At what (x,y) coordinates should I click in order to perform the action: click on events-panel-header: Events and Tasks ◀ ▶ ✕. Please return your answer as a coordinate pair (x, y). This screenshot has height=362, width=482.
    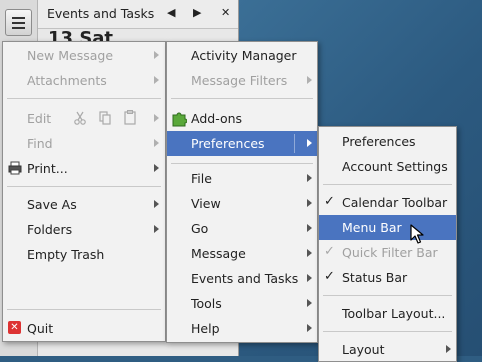
    Looking at the image, I should click on (138, 14).